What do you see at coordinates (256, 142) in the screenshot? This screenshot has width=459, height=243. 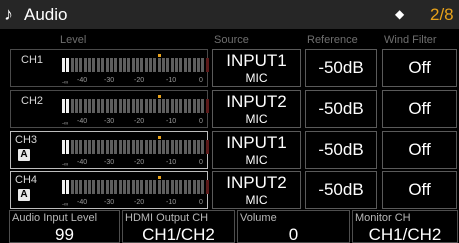 I see `source-input-label: INPUT1` at bounding box center [256, 142].